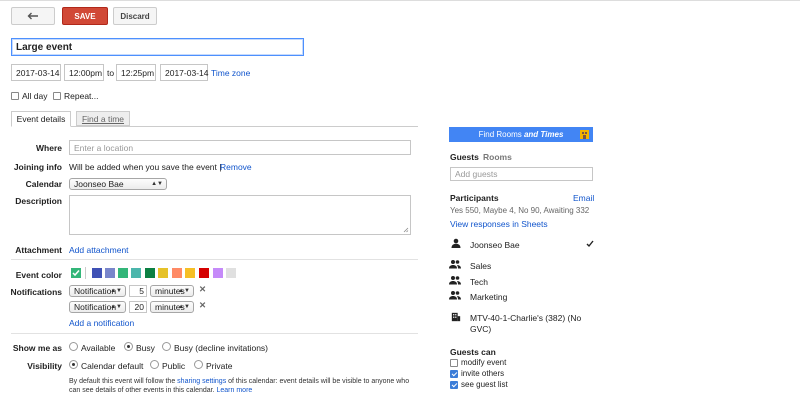 The height and width of the screenshot is (402, 800). What do you see at coordinates (101, 323) in the screenshot?
I see `add-notification-link: Add a notification` at bounding box center [101, 323].